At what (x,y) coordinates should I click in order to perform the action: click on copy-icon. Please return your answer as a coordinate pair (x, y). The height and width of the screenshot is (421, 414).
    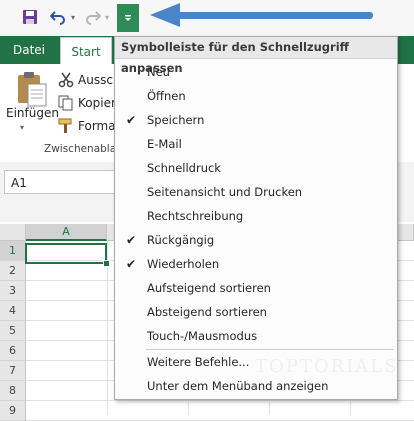
    Looking at the image, I should click on (66, 103).